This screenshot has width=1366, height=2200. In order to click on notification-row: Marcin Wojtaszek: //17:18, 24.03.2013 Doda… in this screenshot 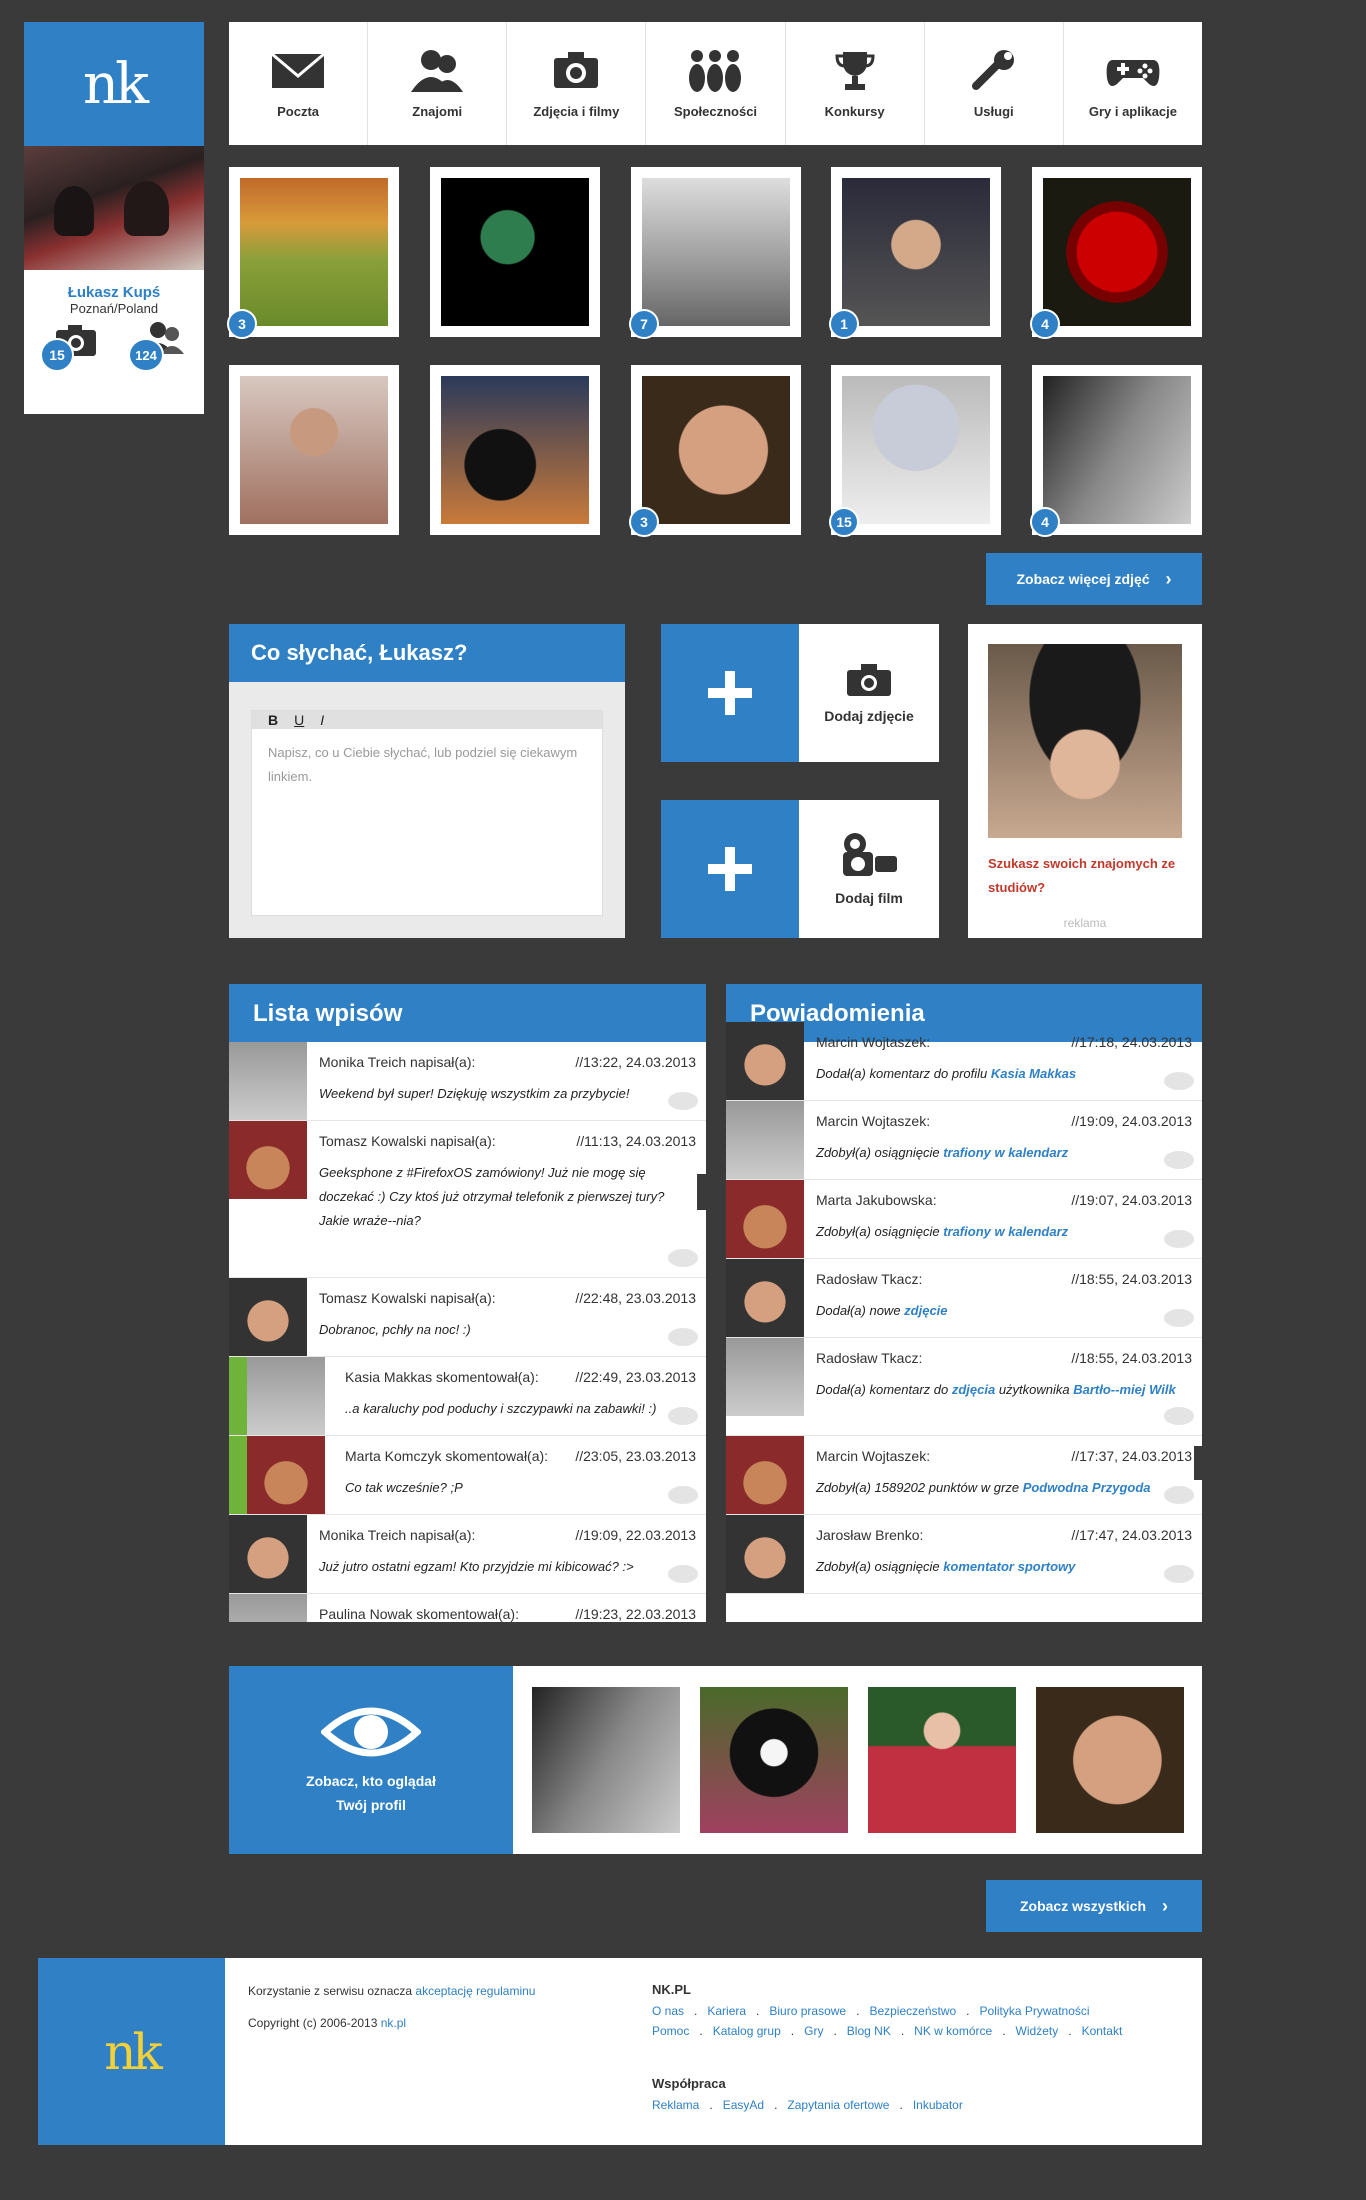, I will do `click(964, 1061)`.